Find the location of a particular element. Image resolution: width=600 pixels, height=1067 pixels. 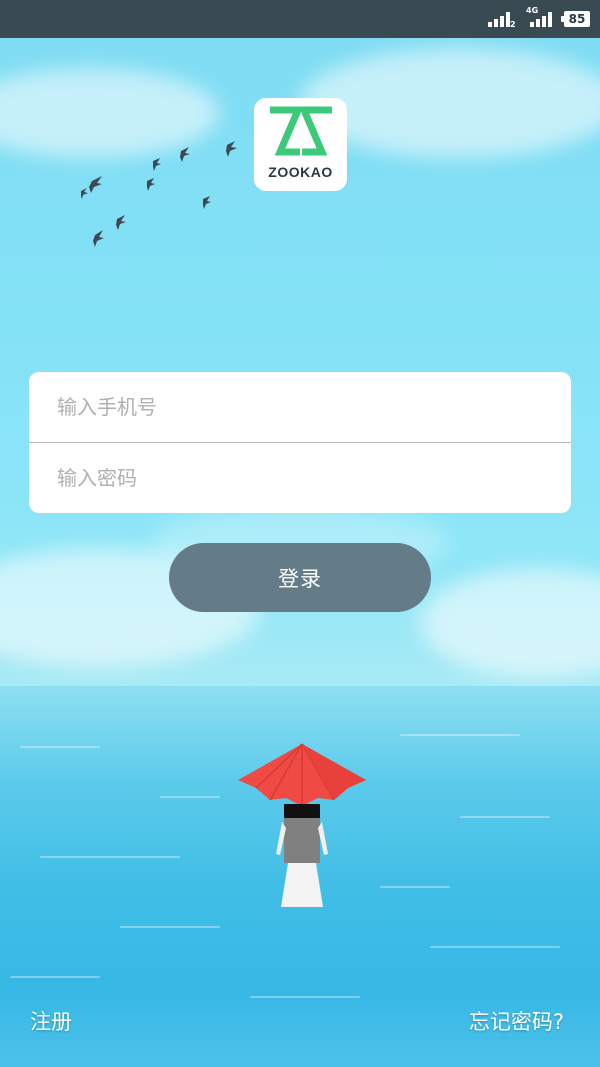

logo-mark-icon is located at coordinates (301, 131).